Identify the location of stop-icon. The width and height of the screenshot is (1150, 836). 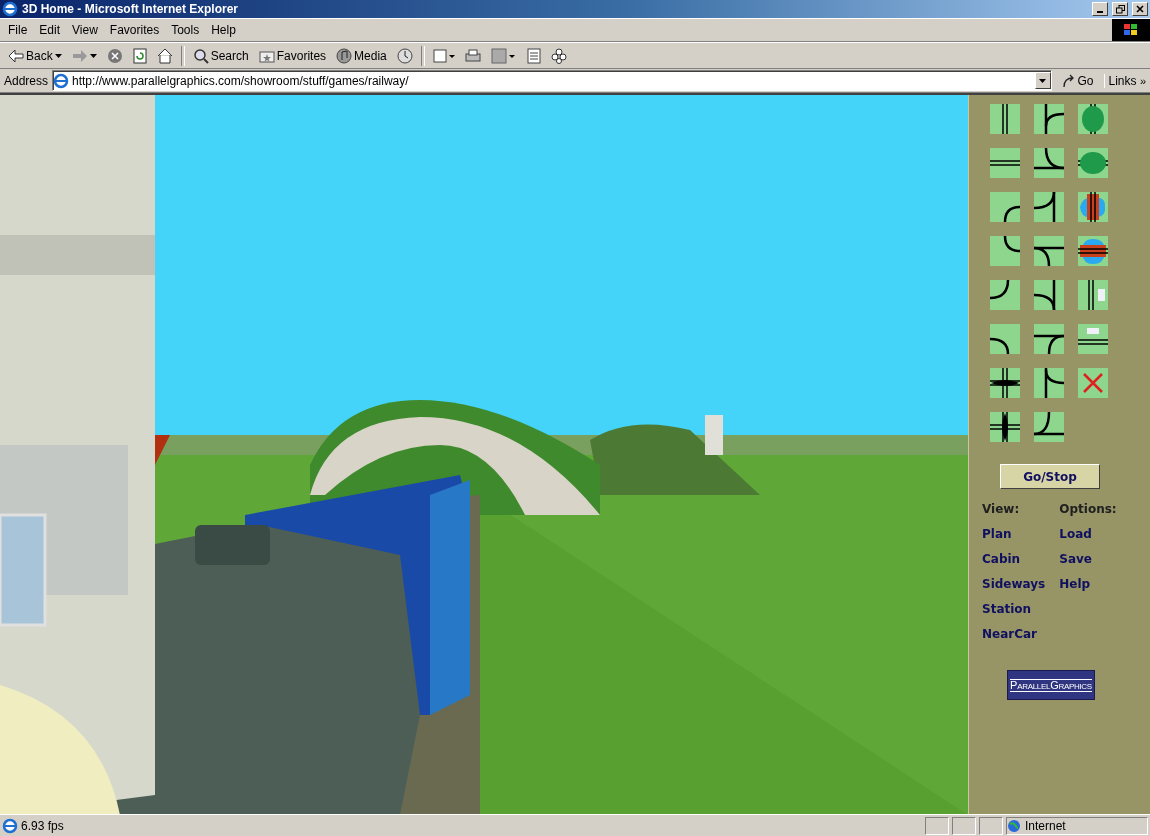
(114, 55).